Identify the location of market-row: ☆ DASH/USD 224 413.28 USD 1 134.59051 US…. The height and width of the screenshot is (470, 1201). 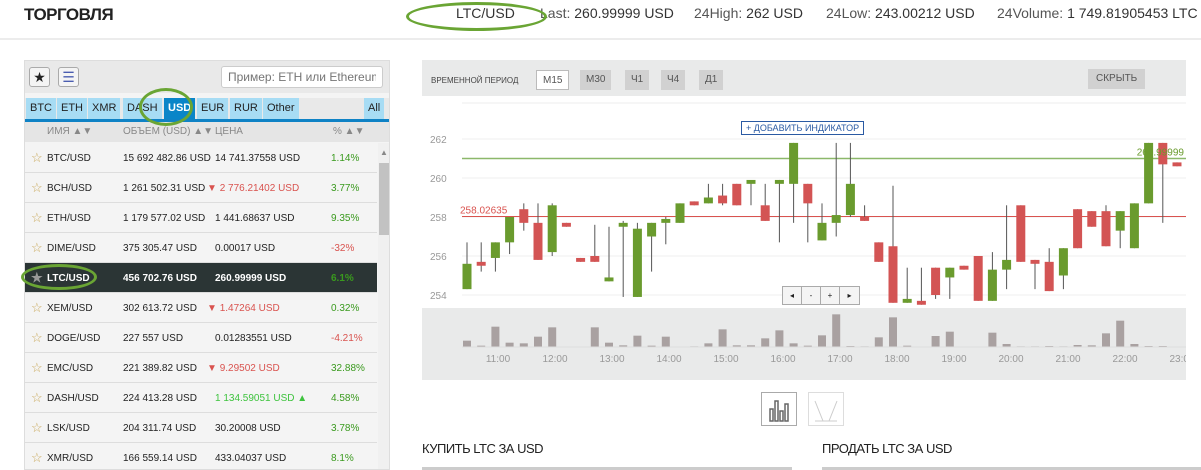
(201, 398).